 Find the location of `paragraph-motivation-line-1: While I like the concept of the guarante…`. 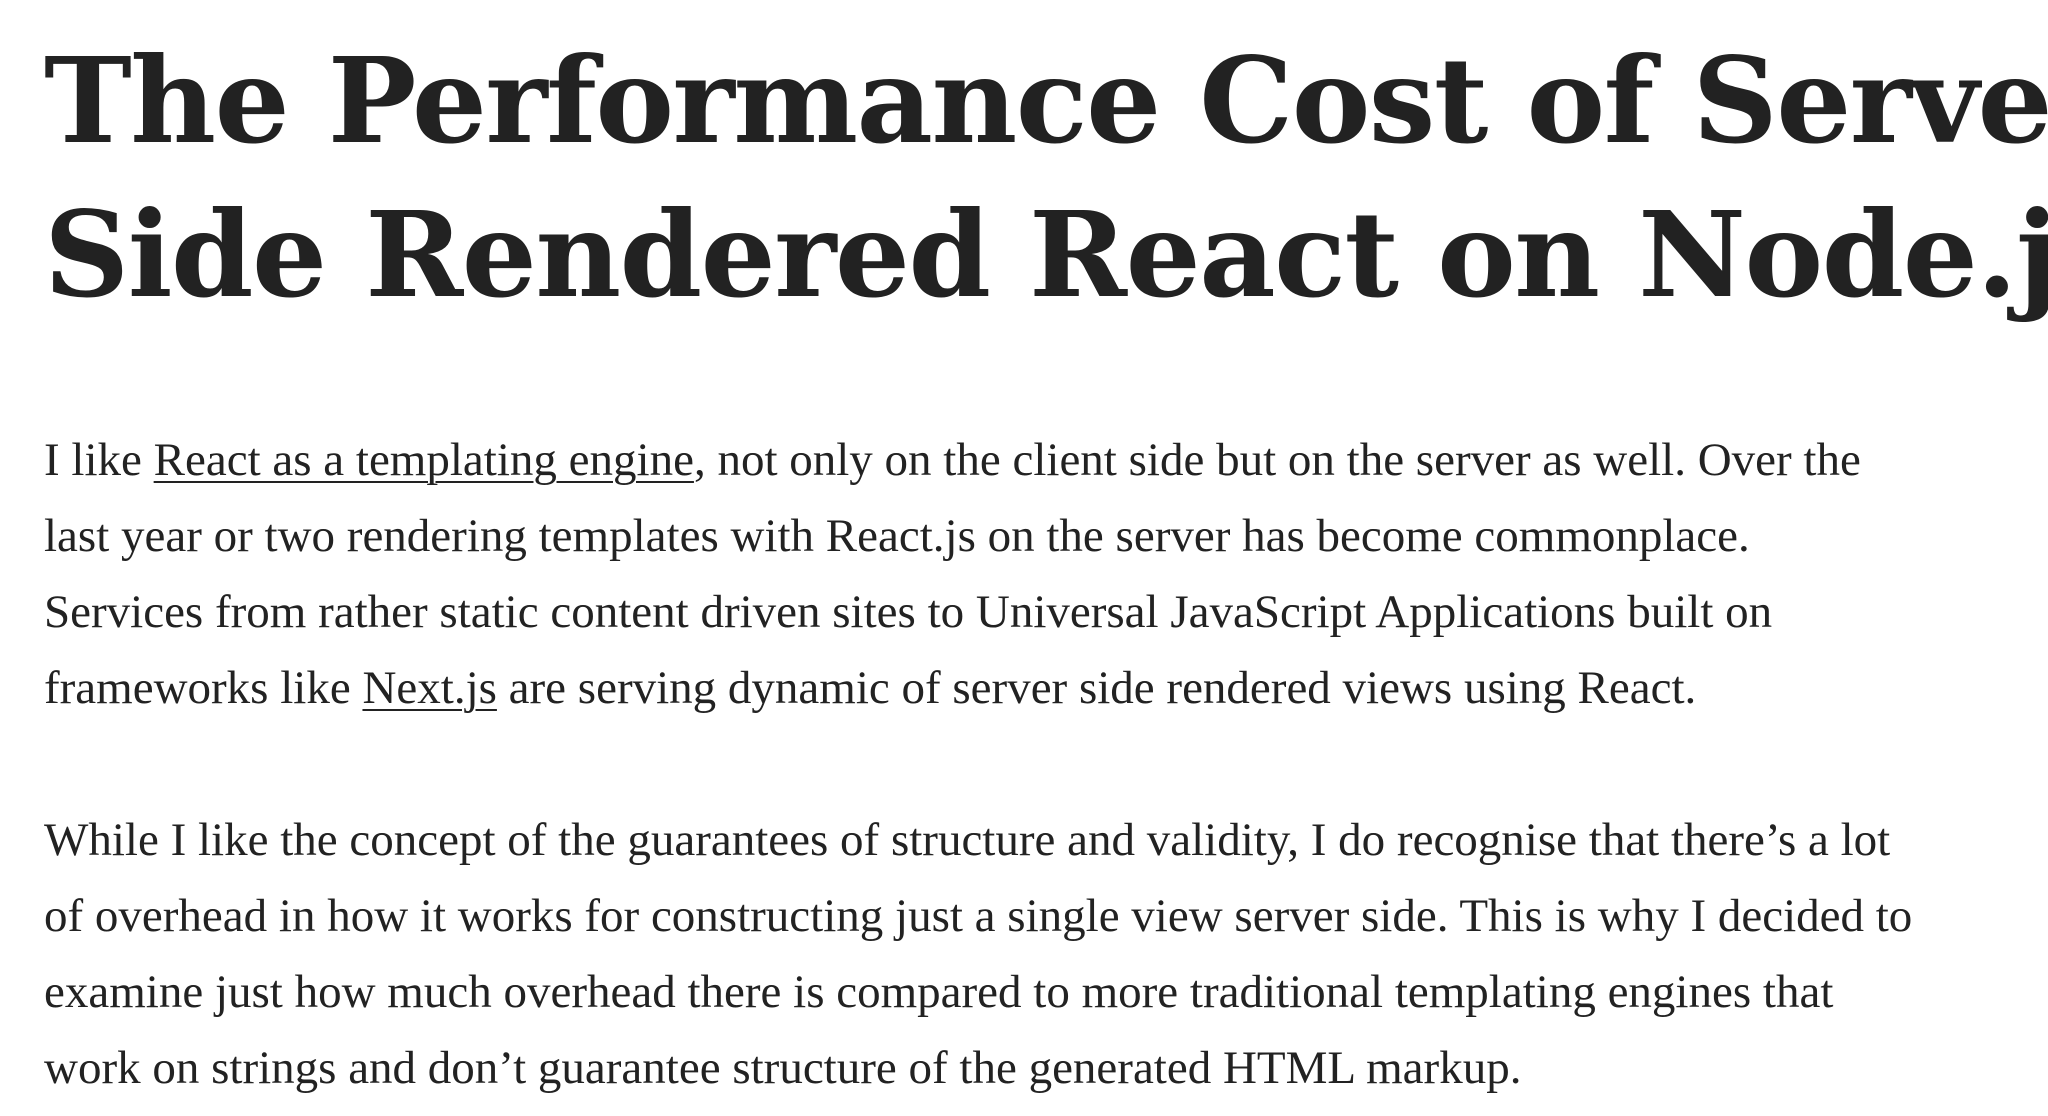

paragraph-motivation-line-1: While I like the concept of the guarante… is located at coordinates (967, 840).